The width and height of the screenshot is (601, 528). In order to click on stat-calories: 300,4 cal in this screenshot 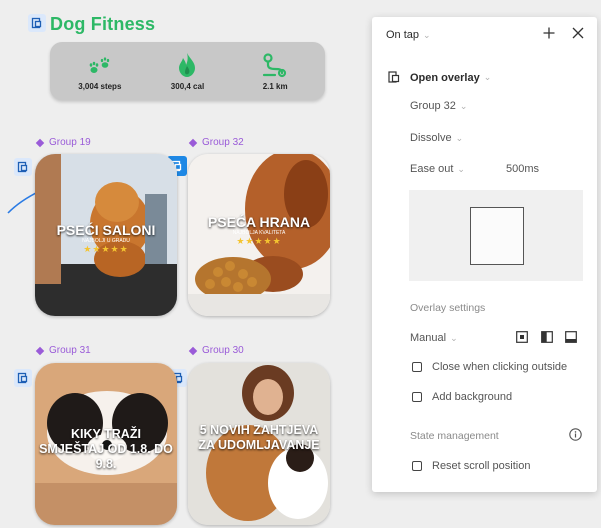, I will do `click(187, 71)`.